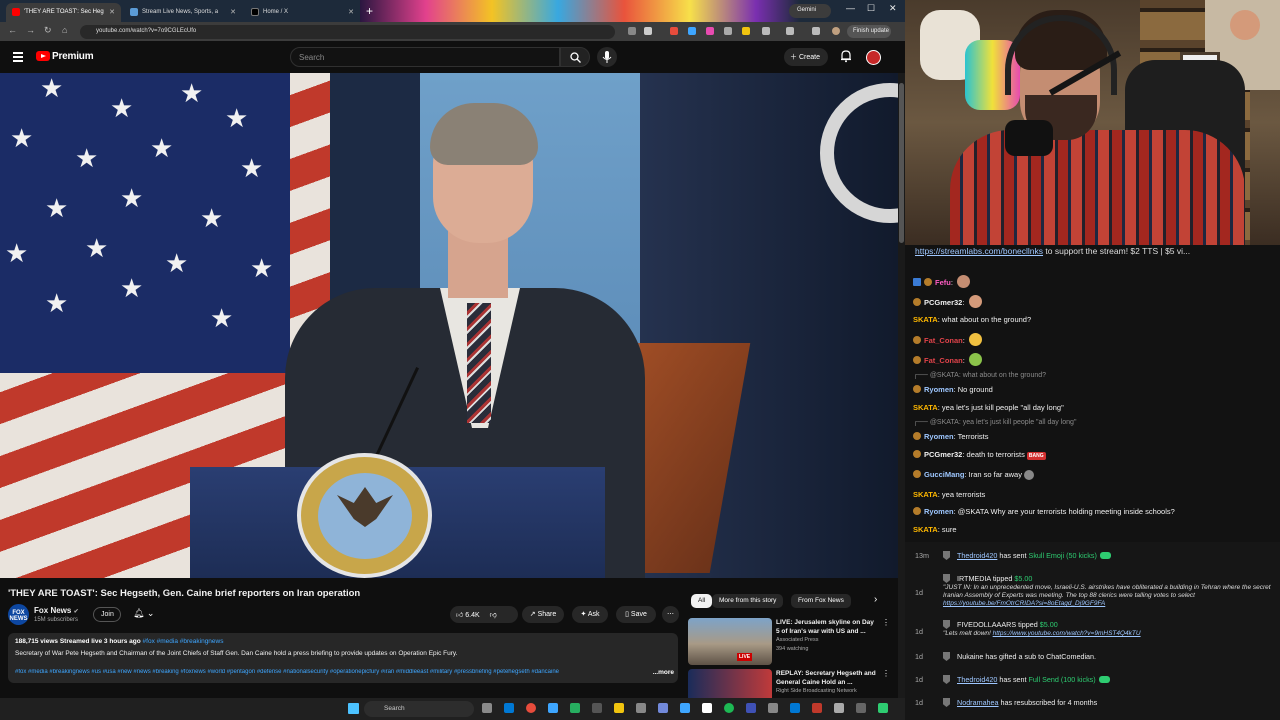 This screenshot has height=720, width=1280. What do you see at coordinates (459, 615) in the screenshot?
I see `like-icon: 👍︎` at bounding box center [459, 615].